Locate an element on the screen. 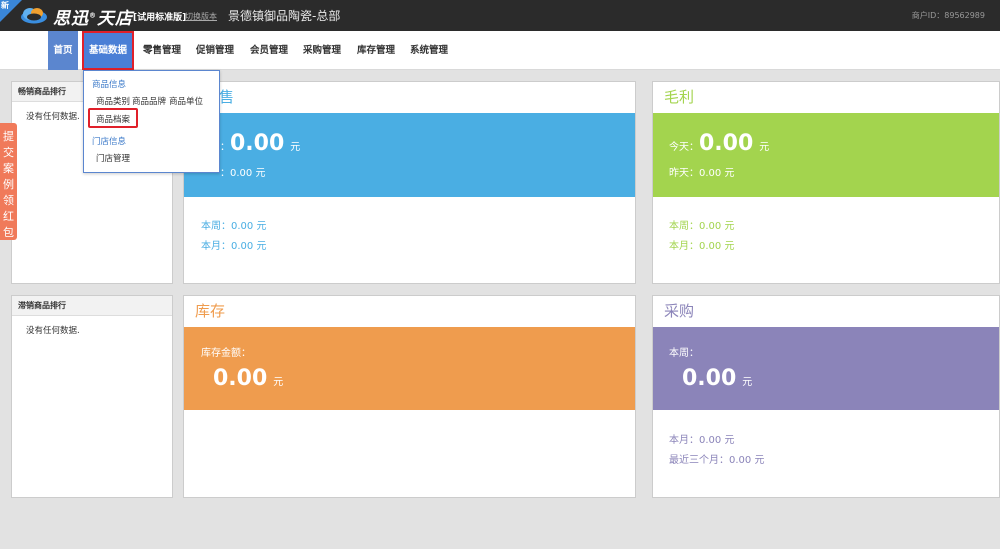 The image size is (1000, 549). submit-case-tab-label: 提交案例领红包 is located at coordinates (8, 184).